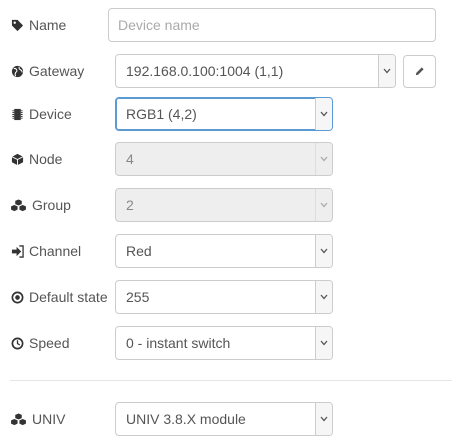 The image size is (452, 446). I want to click on edit-gateway-button, so click(419, 71).